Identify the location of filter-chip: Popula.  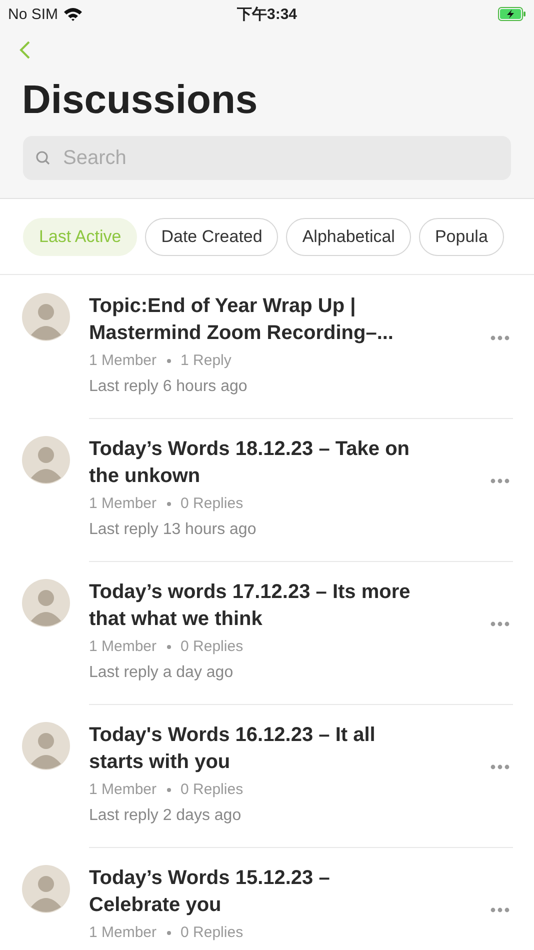
(461, 237).